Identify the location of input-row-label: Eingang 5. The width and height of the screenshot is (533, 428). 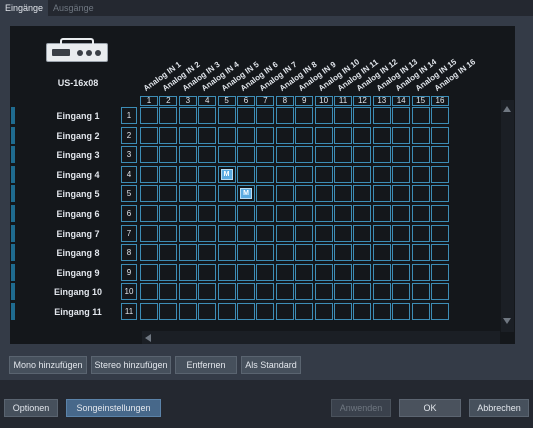
(78, 194).